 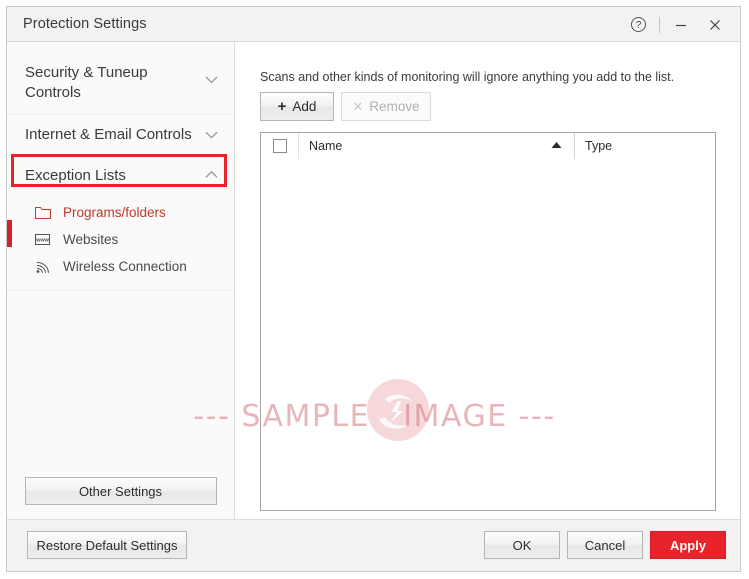 I want to click on table-header-select-all, so click(x=280, y=146).